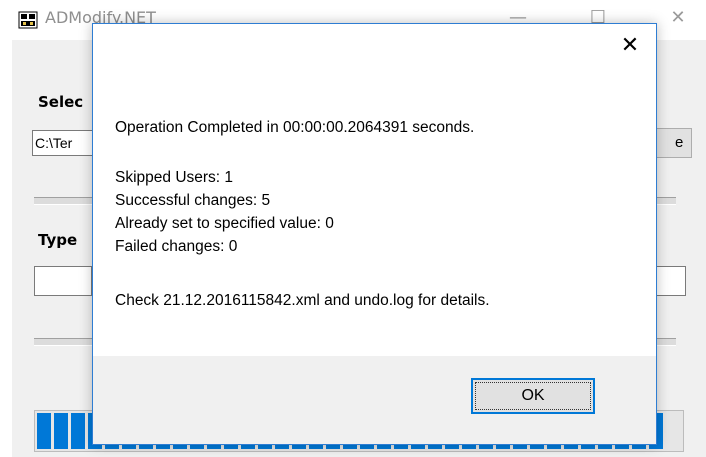 The width and height of the screenshot is (706, 457). What do you see at coordinates (678, 18) in the screenshot?
I see `parent-close-button: ✕` at bounding box center [678, 18].